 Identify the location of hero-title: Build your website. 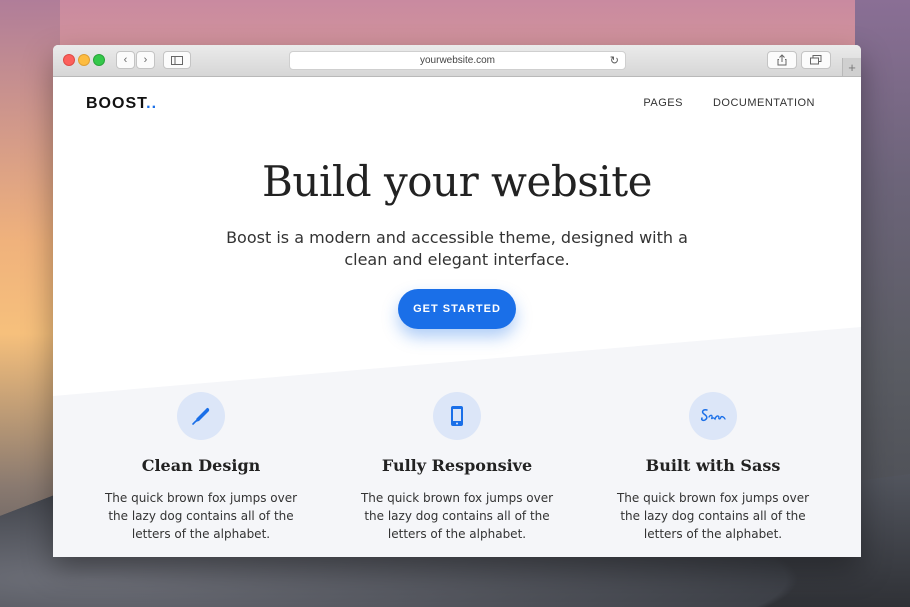
(457, 181).